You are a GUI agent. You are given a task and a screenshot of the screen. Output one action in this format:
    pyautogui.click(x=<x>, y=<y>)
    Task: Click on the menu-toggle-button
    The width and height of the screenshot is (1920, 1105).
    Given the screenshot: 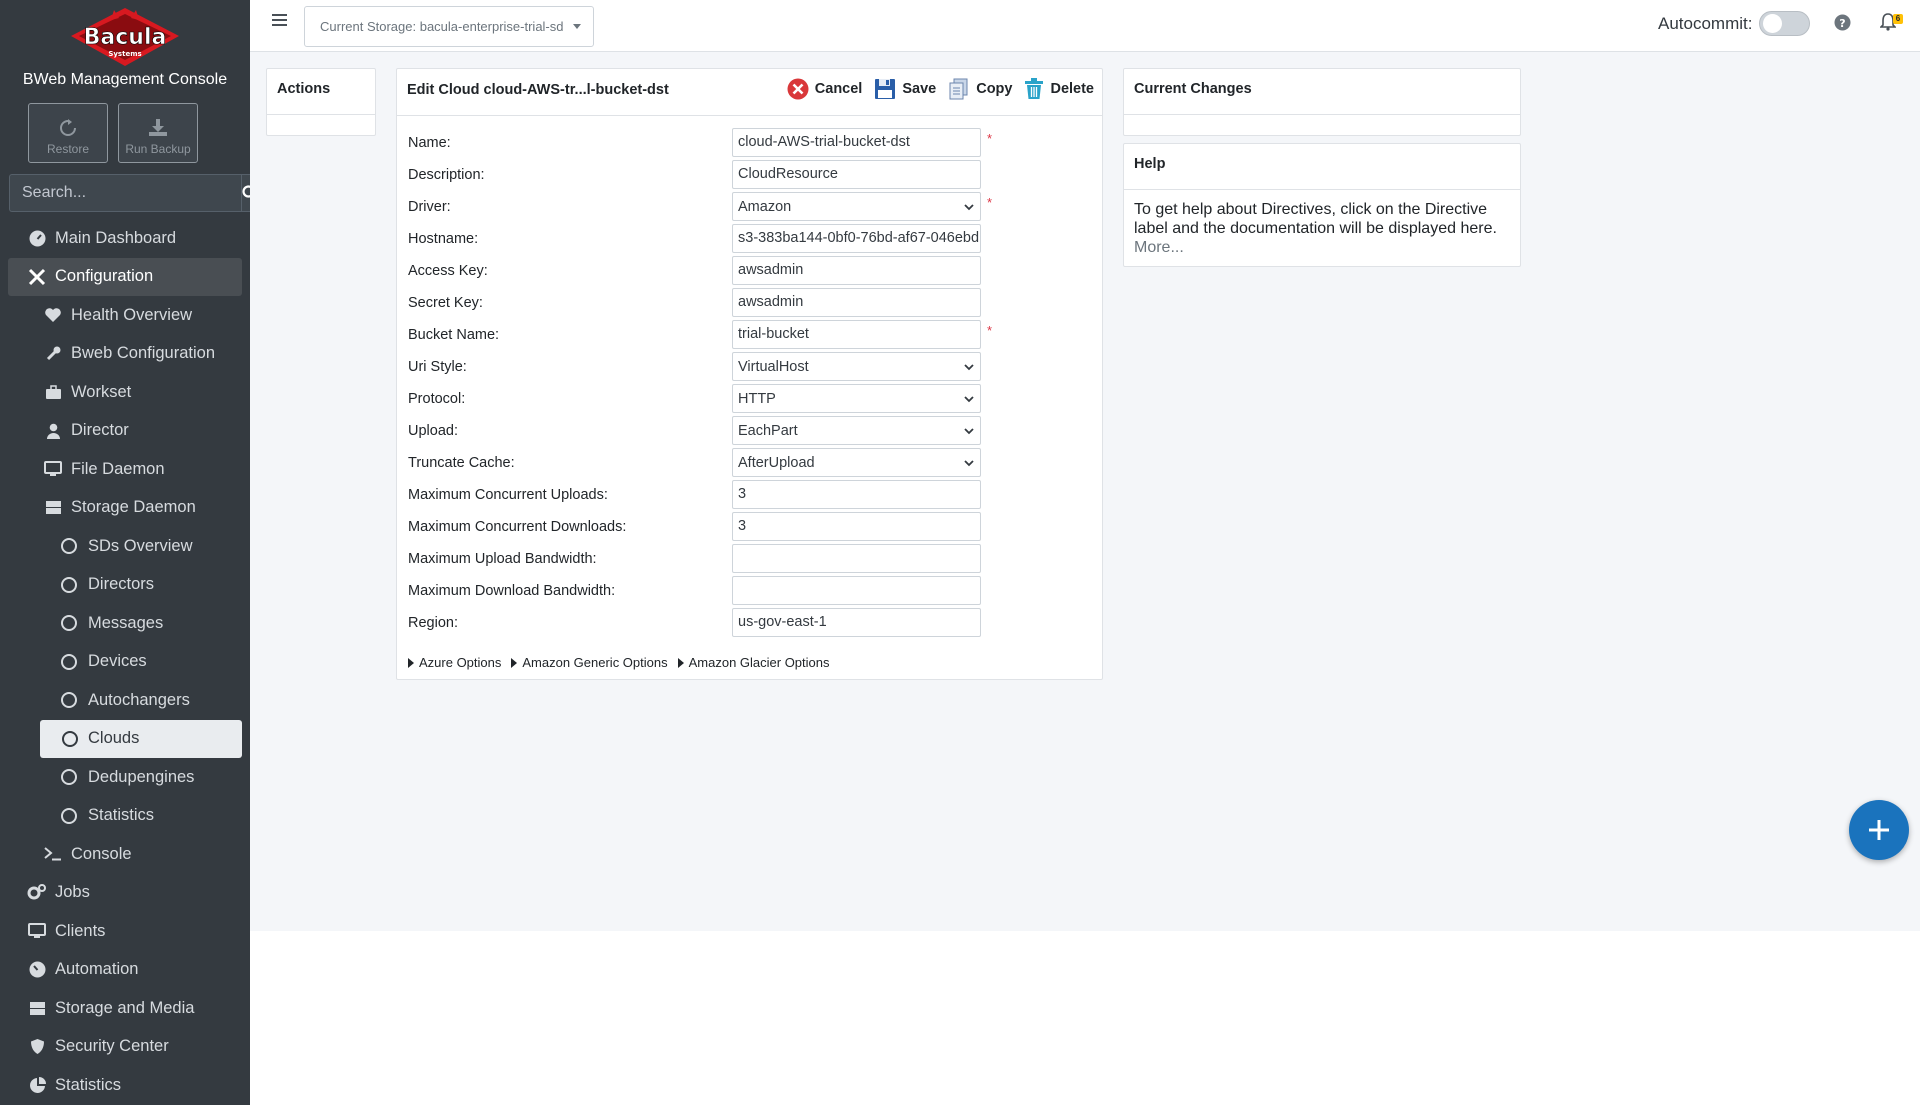 What is the action you would take?
    pyautogui.click(x=279, y=22)
    